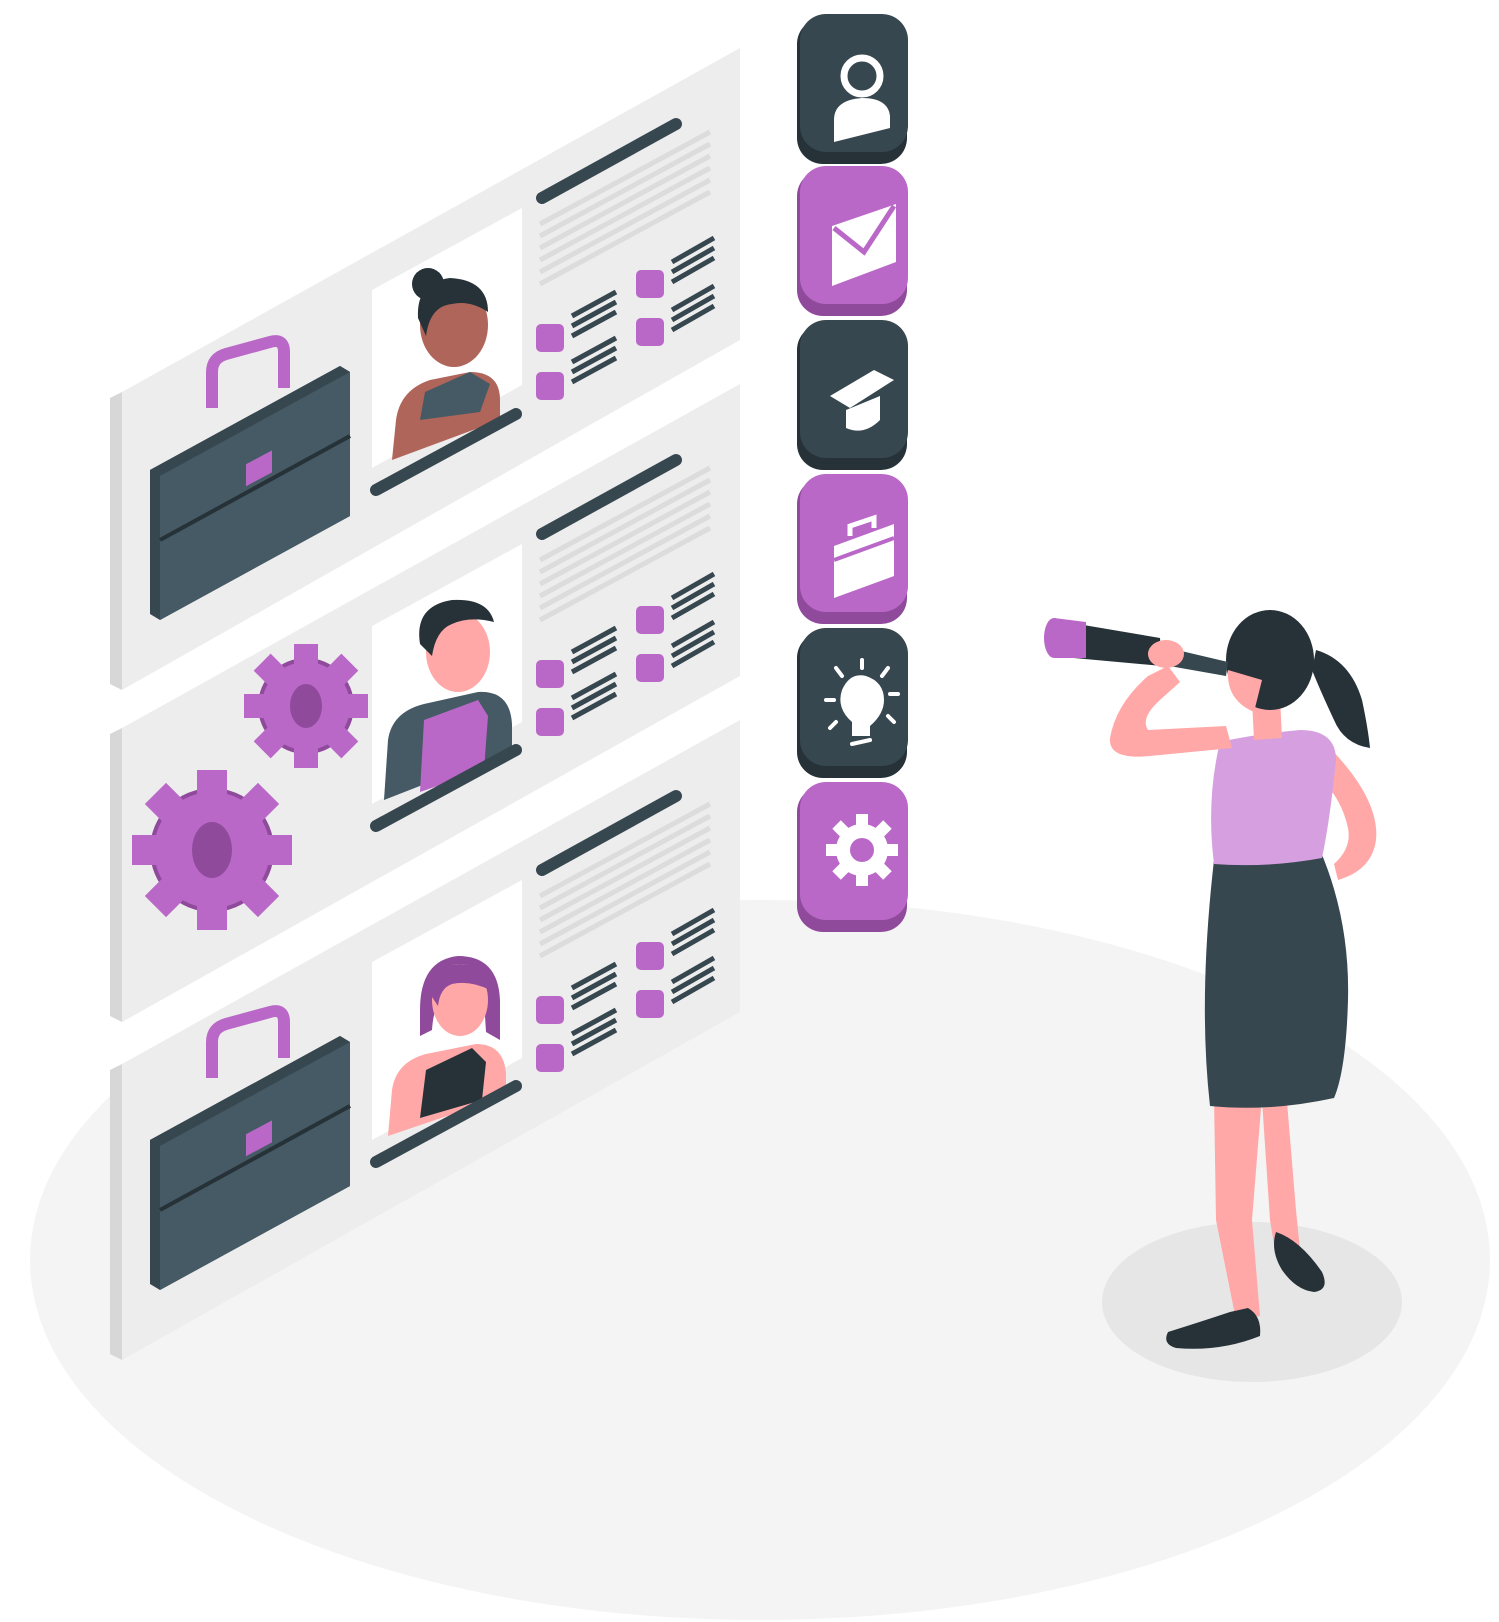  I want to click on category-tile-idea, so click(852, 703).